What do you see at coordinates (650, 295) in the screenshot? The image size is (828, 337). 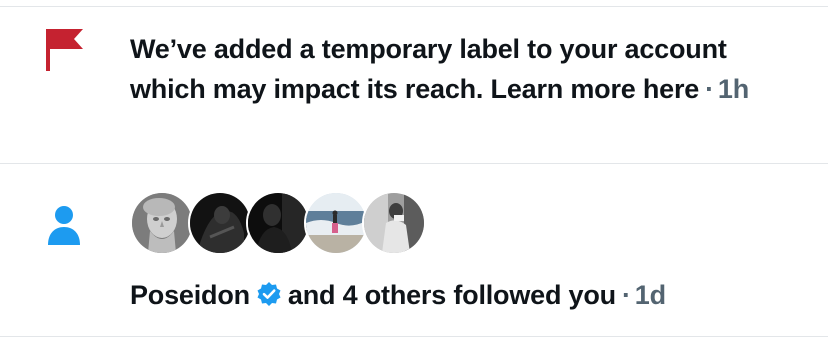 I see `timestamp: 1d` at bounding box center [650, 295].